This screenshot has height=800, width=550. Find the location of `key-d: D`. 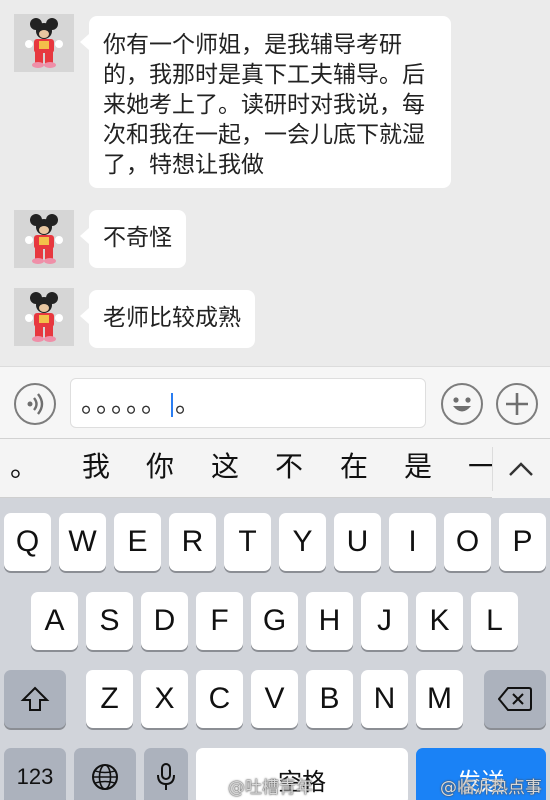

key-d: D is located at coordinates (164, 621).